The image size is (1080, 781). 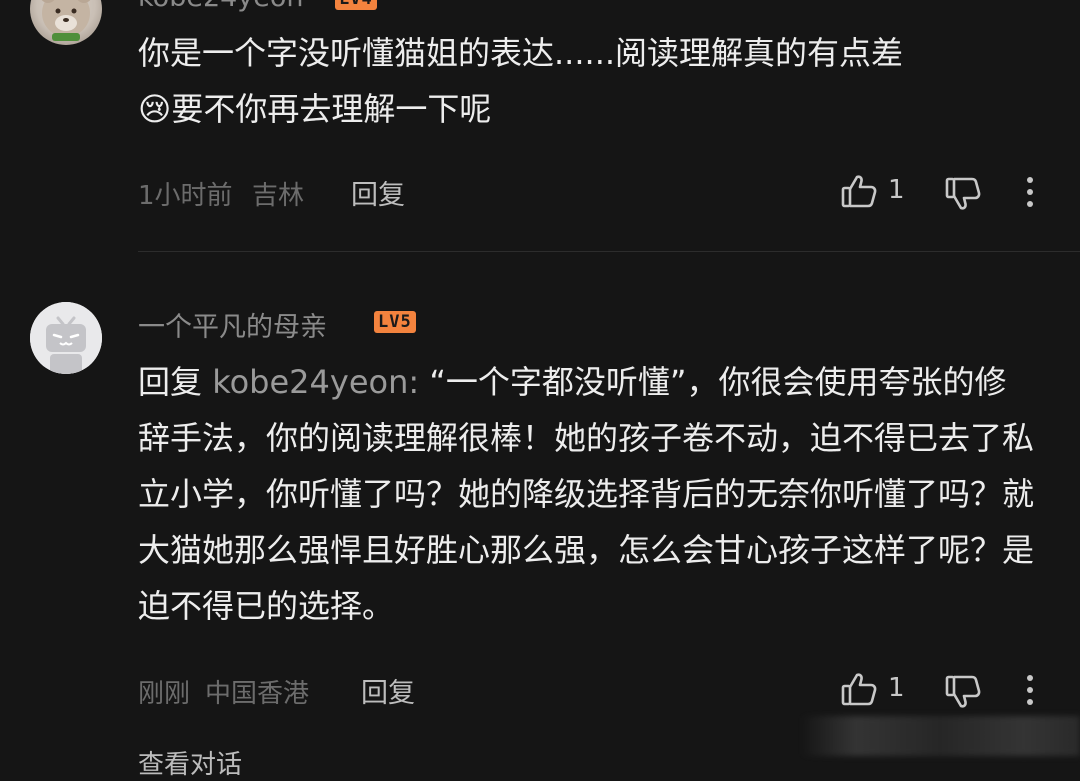 What do you see at coordinates (185, 196) in the screenshot?
I see `comment-time: 1小时前` at bounding box center [185, 196].